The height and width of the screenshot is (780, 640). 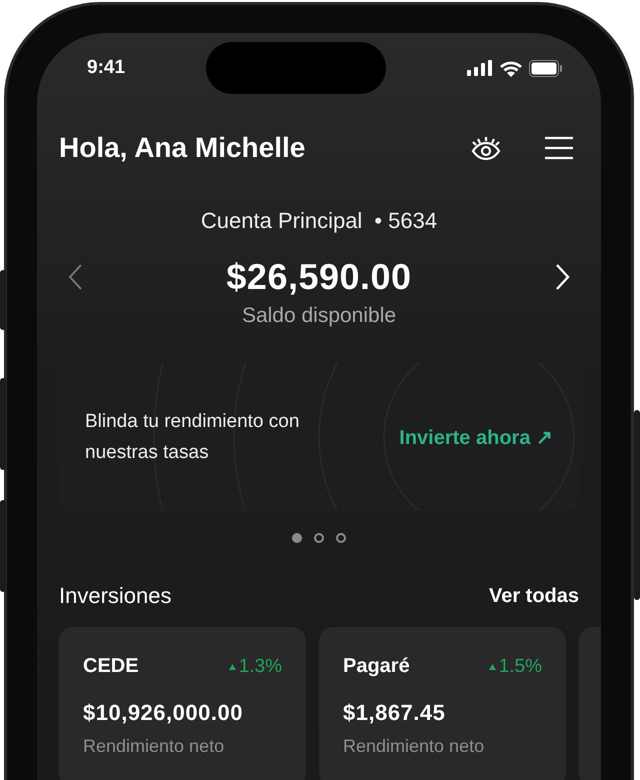 I want to click on chevron-right-icon, so click(x=563, y=277).